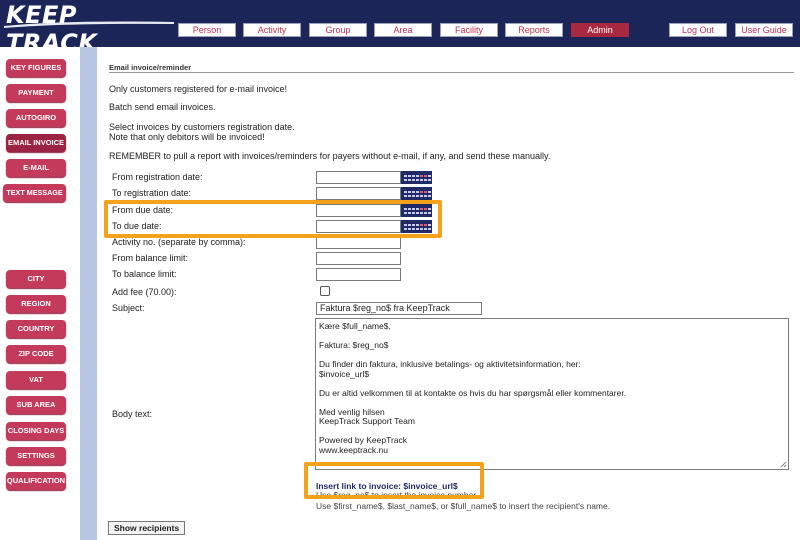 The height and width of the screenshot is (540, 800). I want to click on from-balance-label: From balance limit:, so click(150, 258).